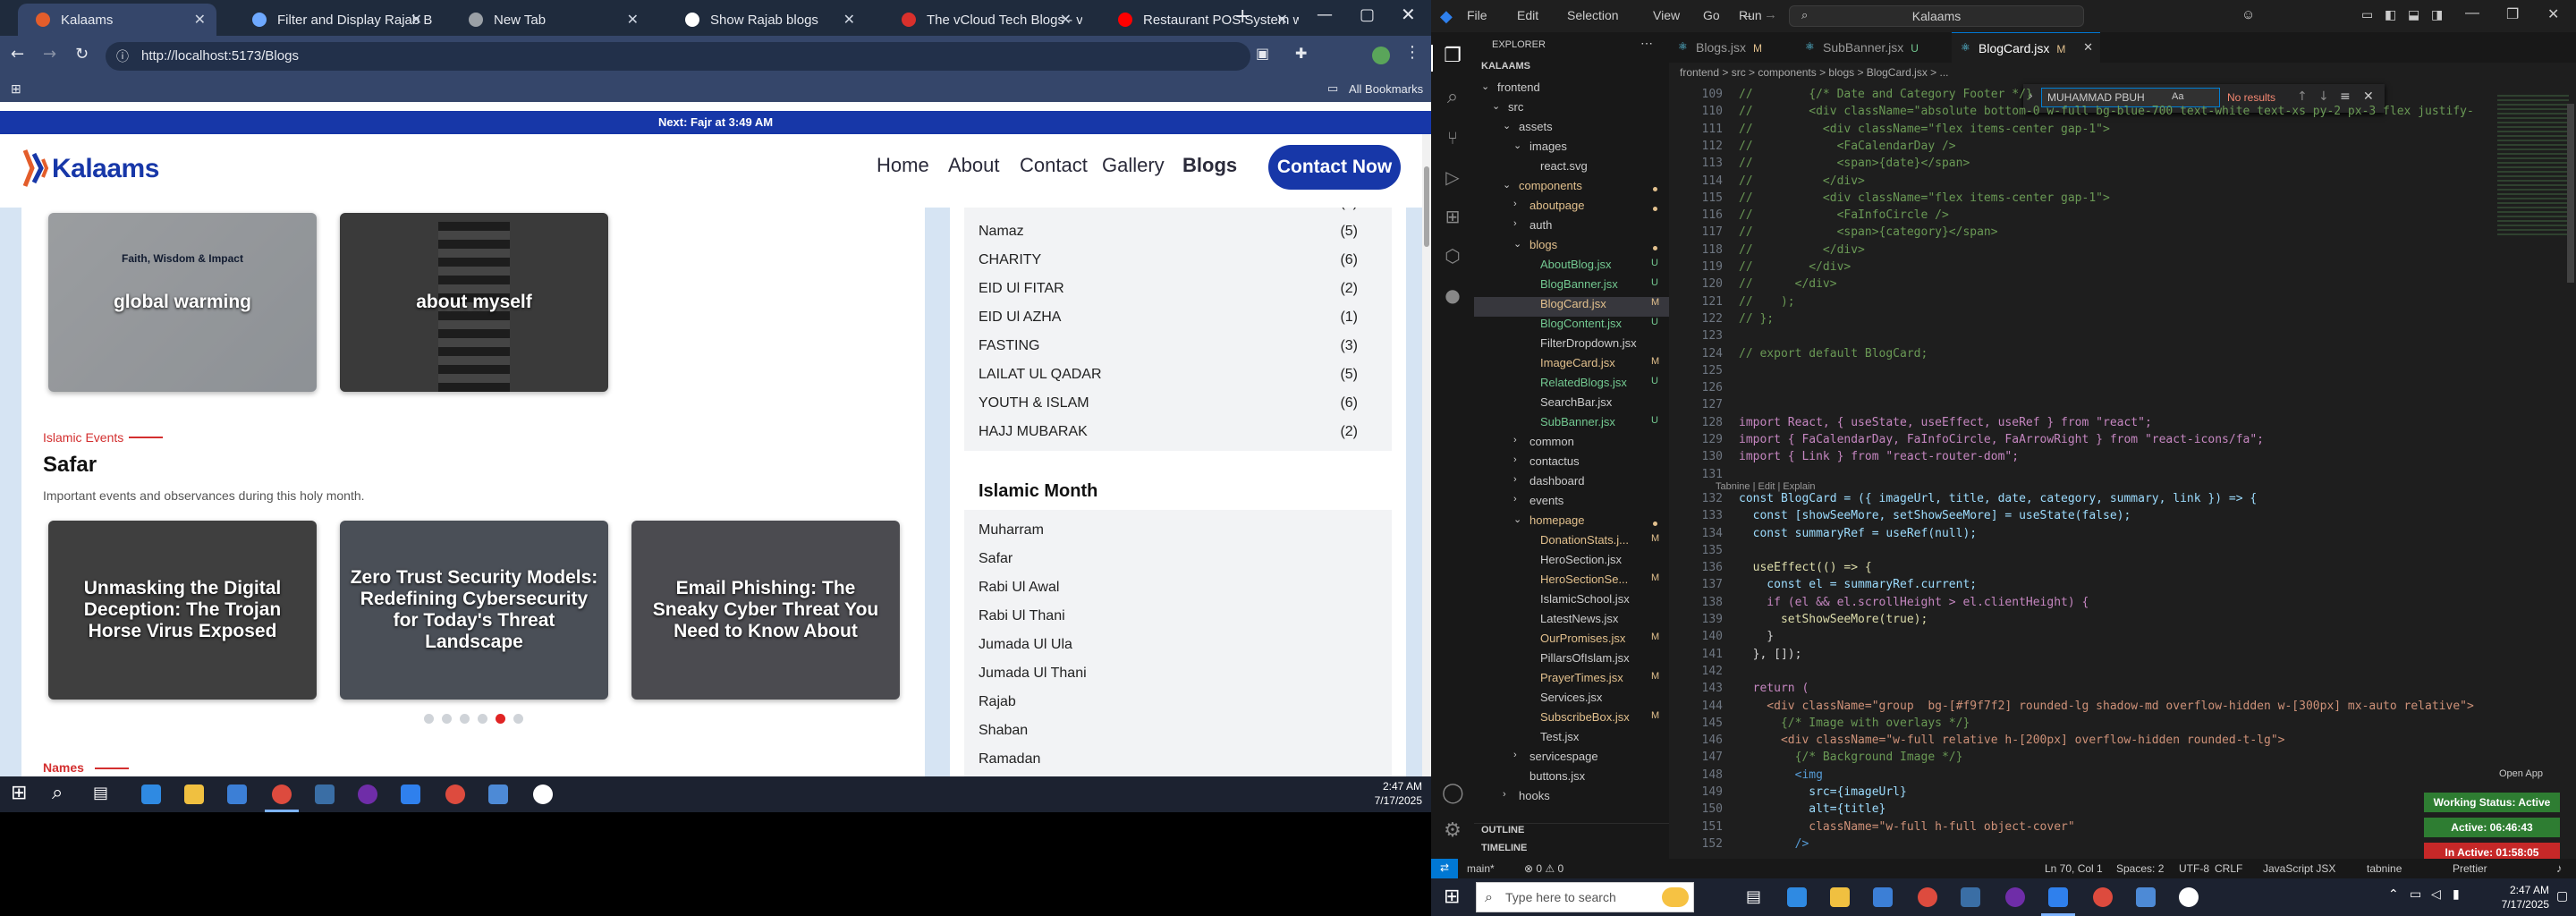  What do you see at coordinates (1504, 848) in the screenshot?
I see `timeline-section: TIMELINE` at bounding box center [1504, 848].